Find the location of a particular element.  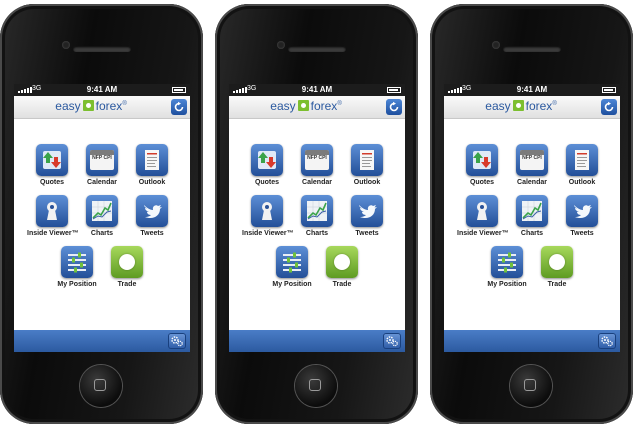

tweets-label: Tweets is located at coordinates (152, 233).